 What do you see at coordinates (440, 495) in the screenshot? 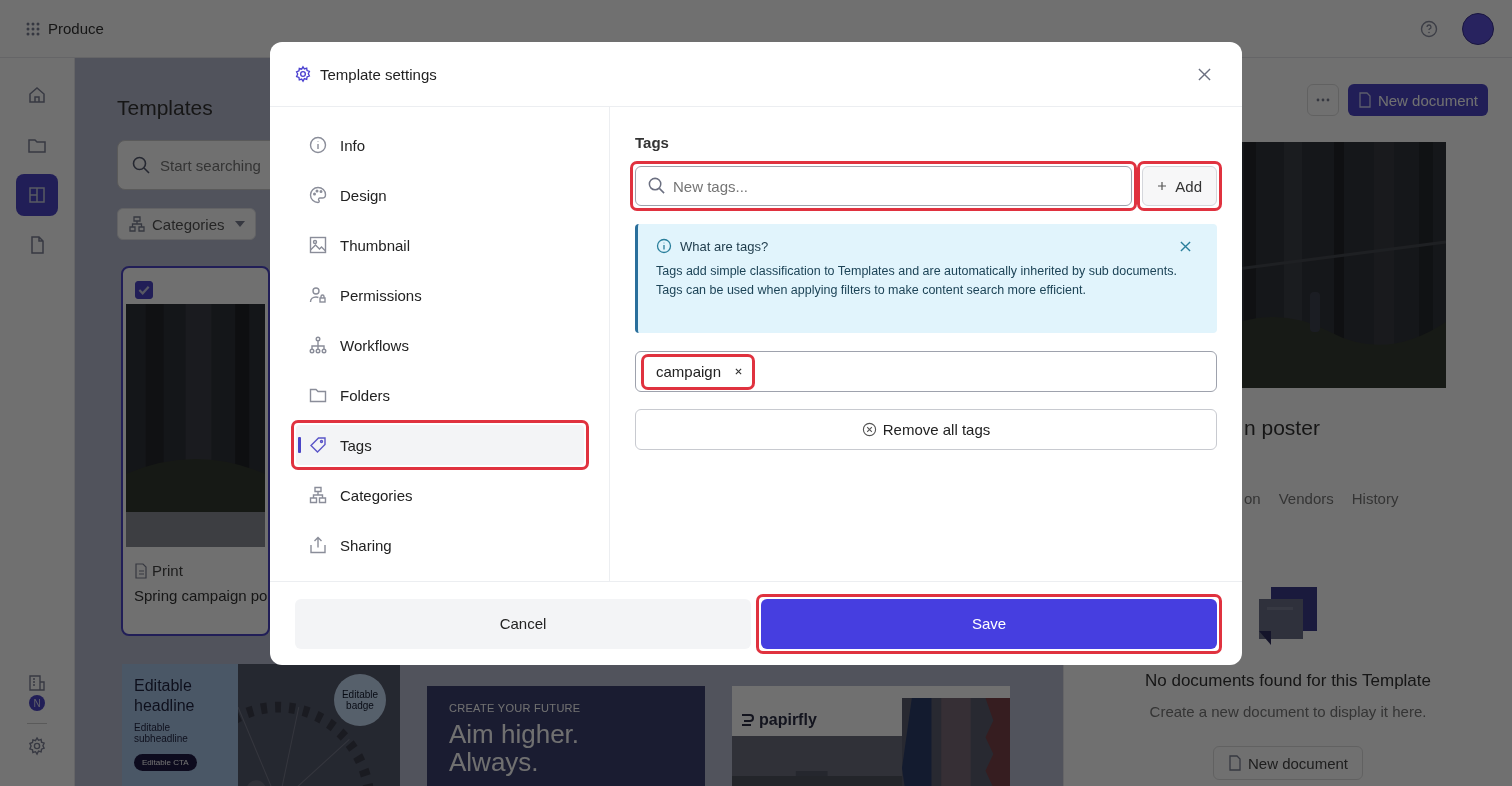
I see `settings-nav-item: Categories` at bounding box center [440, 495].